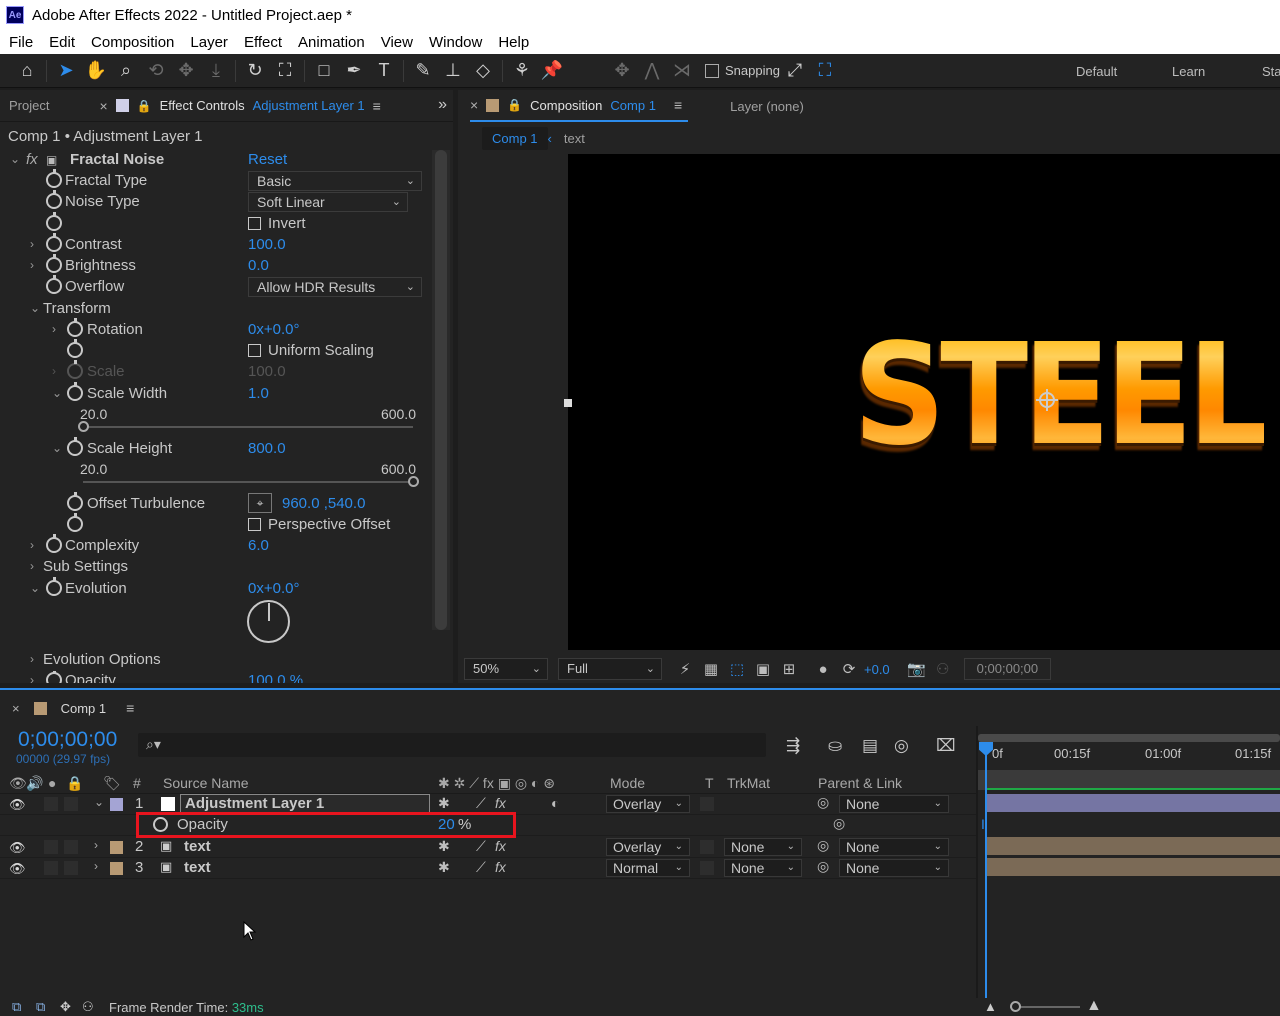 This screenshot has height=1016, width=1280. Describe the element at coordinates (481, 867) in the screenshot. I see `quality-switch-icon: ⟋` at that location.